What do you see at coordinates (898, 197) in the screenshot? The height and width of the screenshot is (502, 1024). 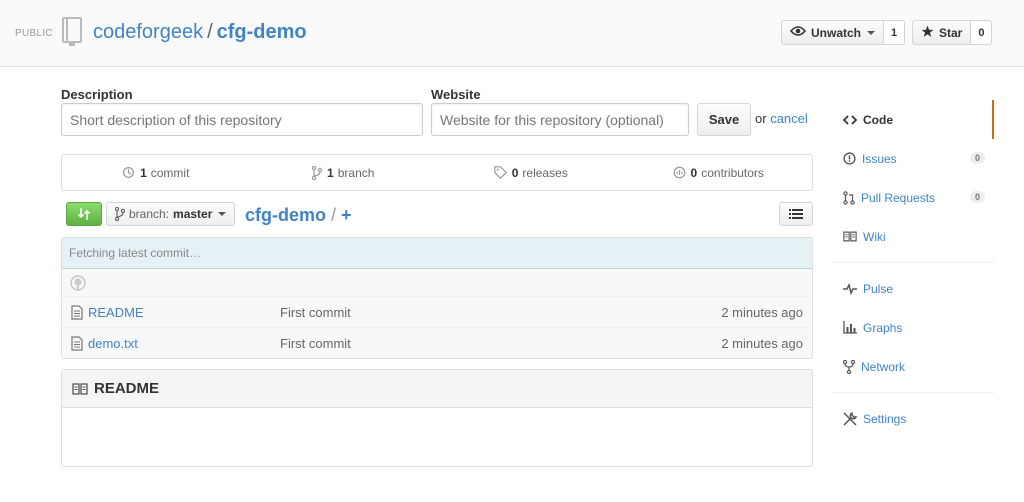 I see `sidebar-item-label: Pull Requests` at bounding box center [898, 197].